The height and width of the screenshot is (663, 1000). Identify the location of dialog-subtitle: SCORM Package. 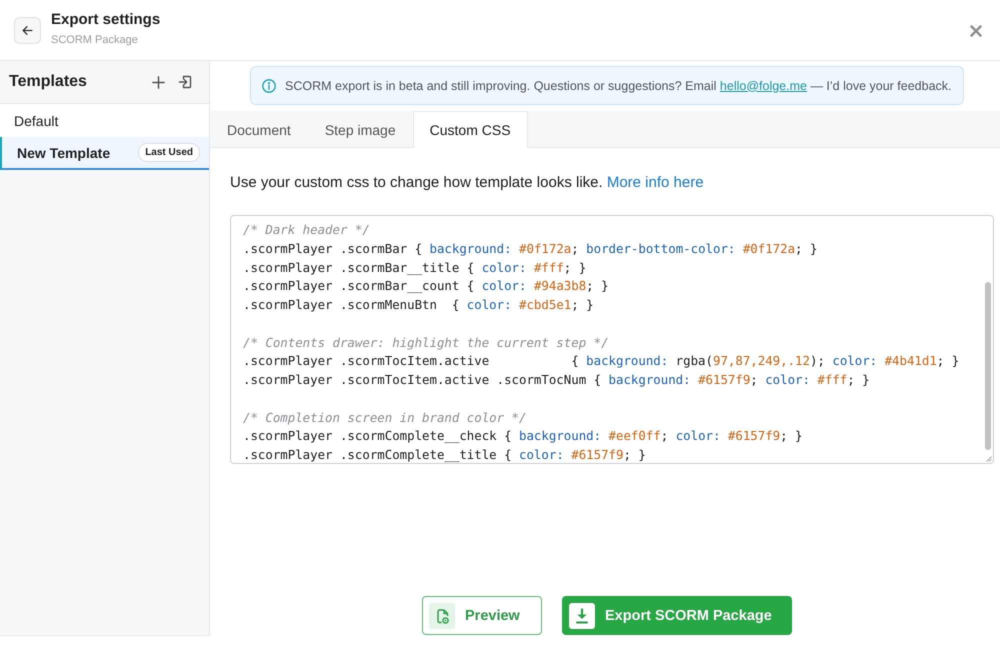
(94, 40).